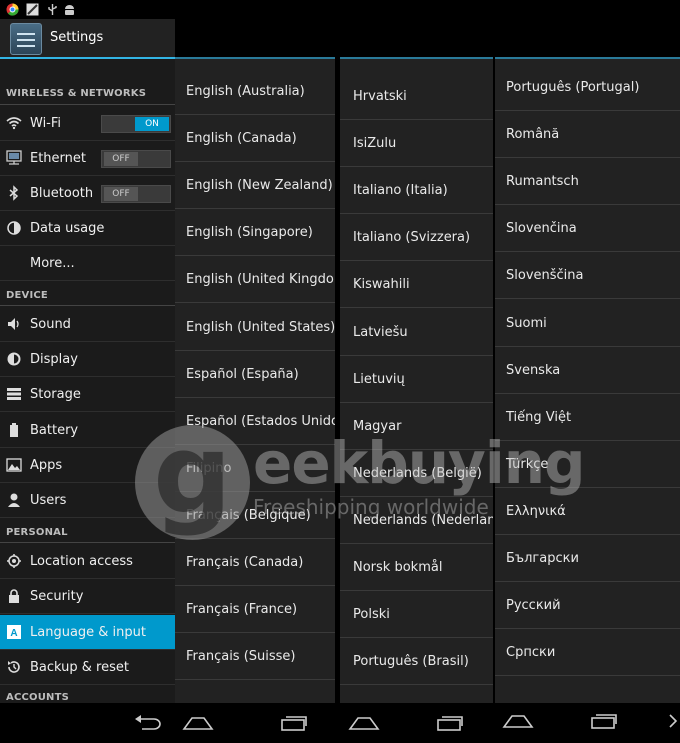 The height and width of the screenshot is (743, 680). What do you see at coordinates (379, 379) in the screenshot?
I see `language-option-label: Lietuvių` at bounding box center [379, 379].